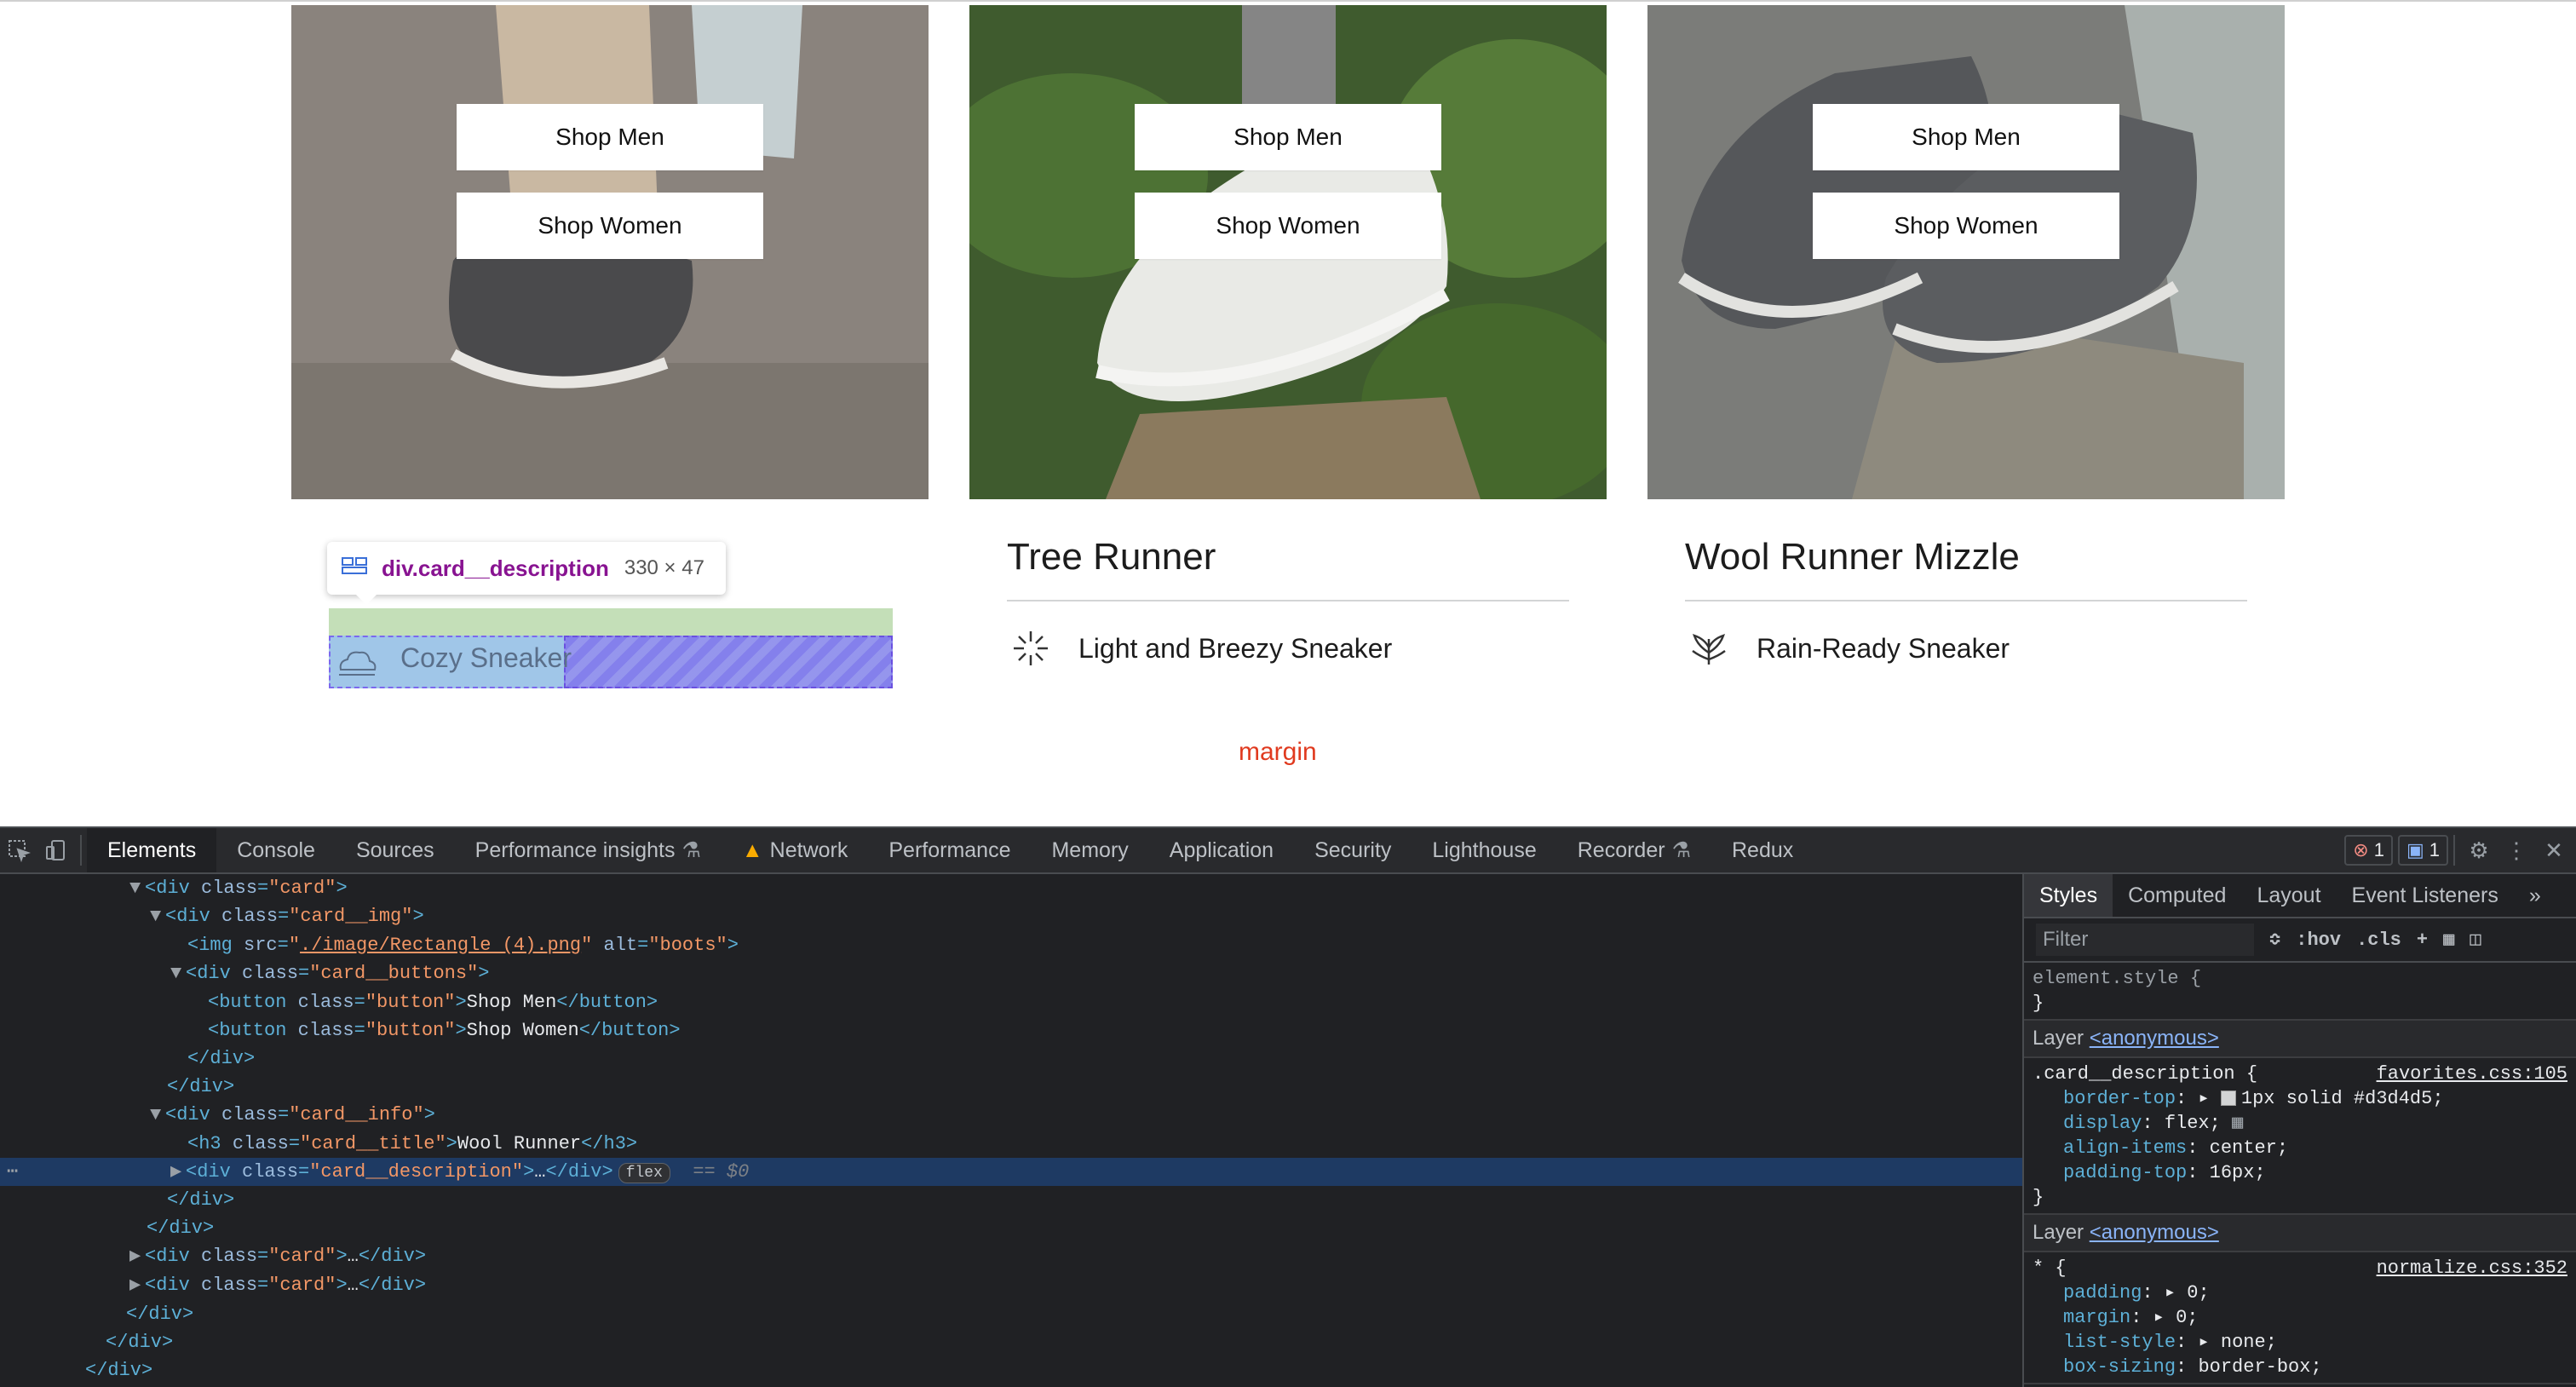 Image resolution: width=2576 pixels, height=1387 pixels. Describe the element at coordinates (729, 662) in the screenshot. I see `inspect-flex-space-highlight` at that location.